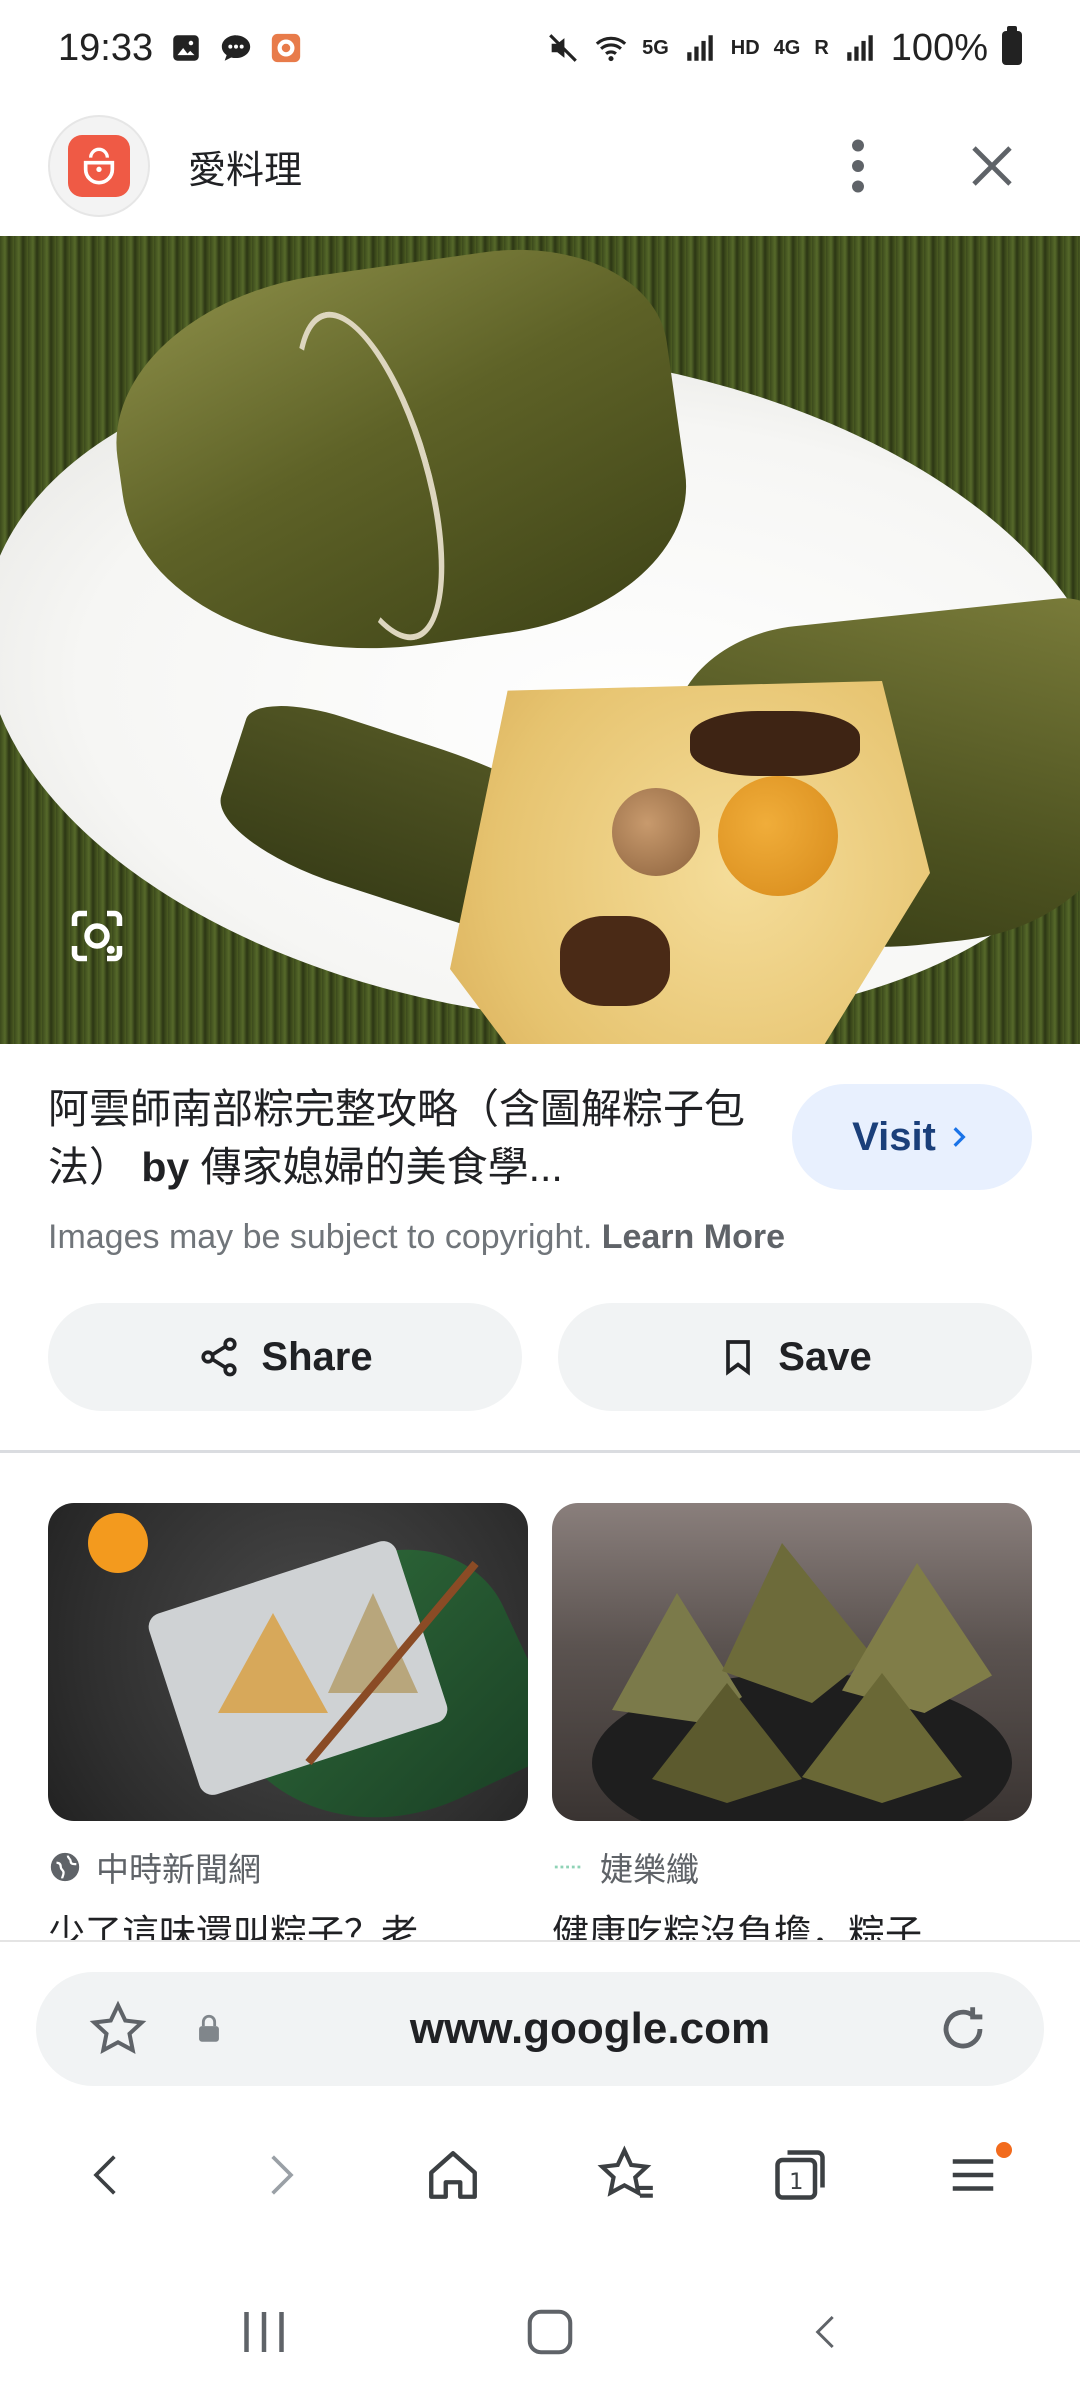  I want to click on globe-icon, so click(65, 1867).